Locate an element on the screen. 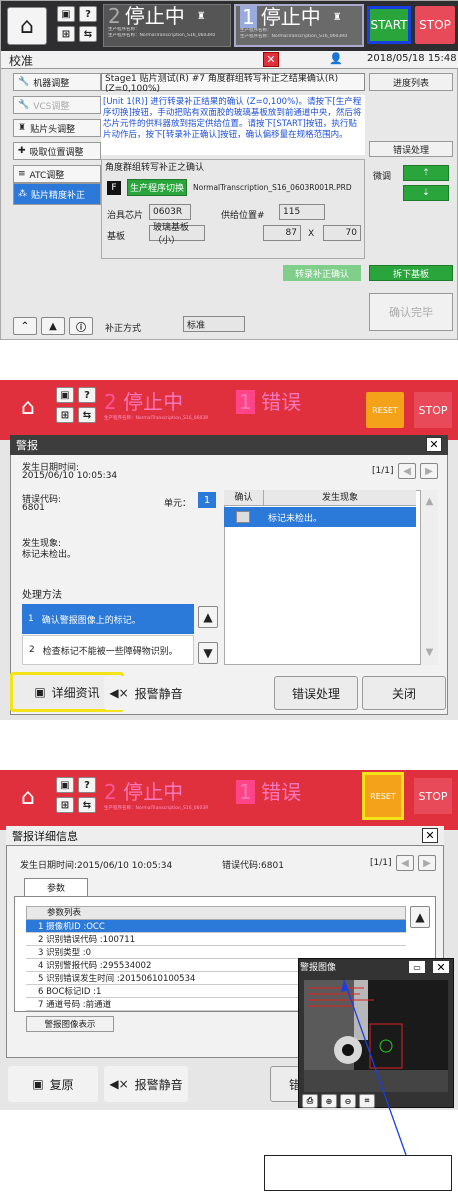  method-down-button: ▼ is located at coordinates (208, 653).